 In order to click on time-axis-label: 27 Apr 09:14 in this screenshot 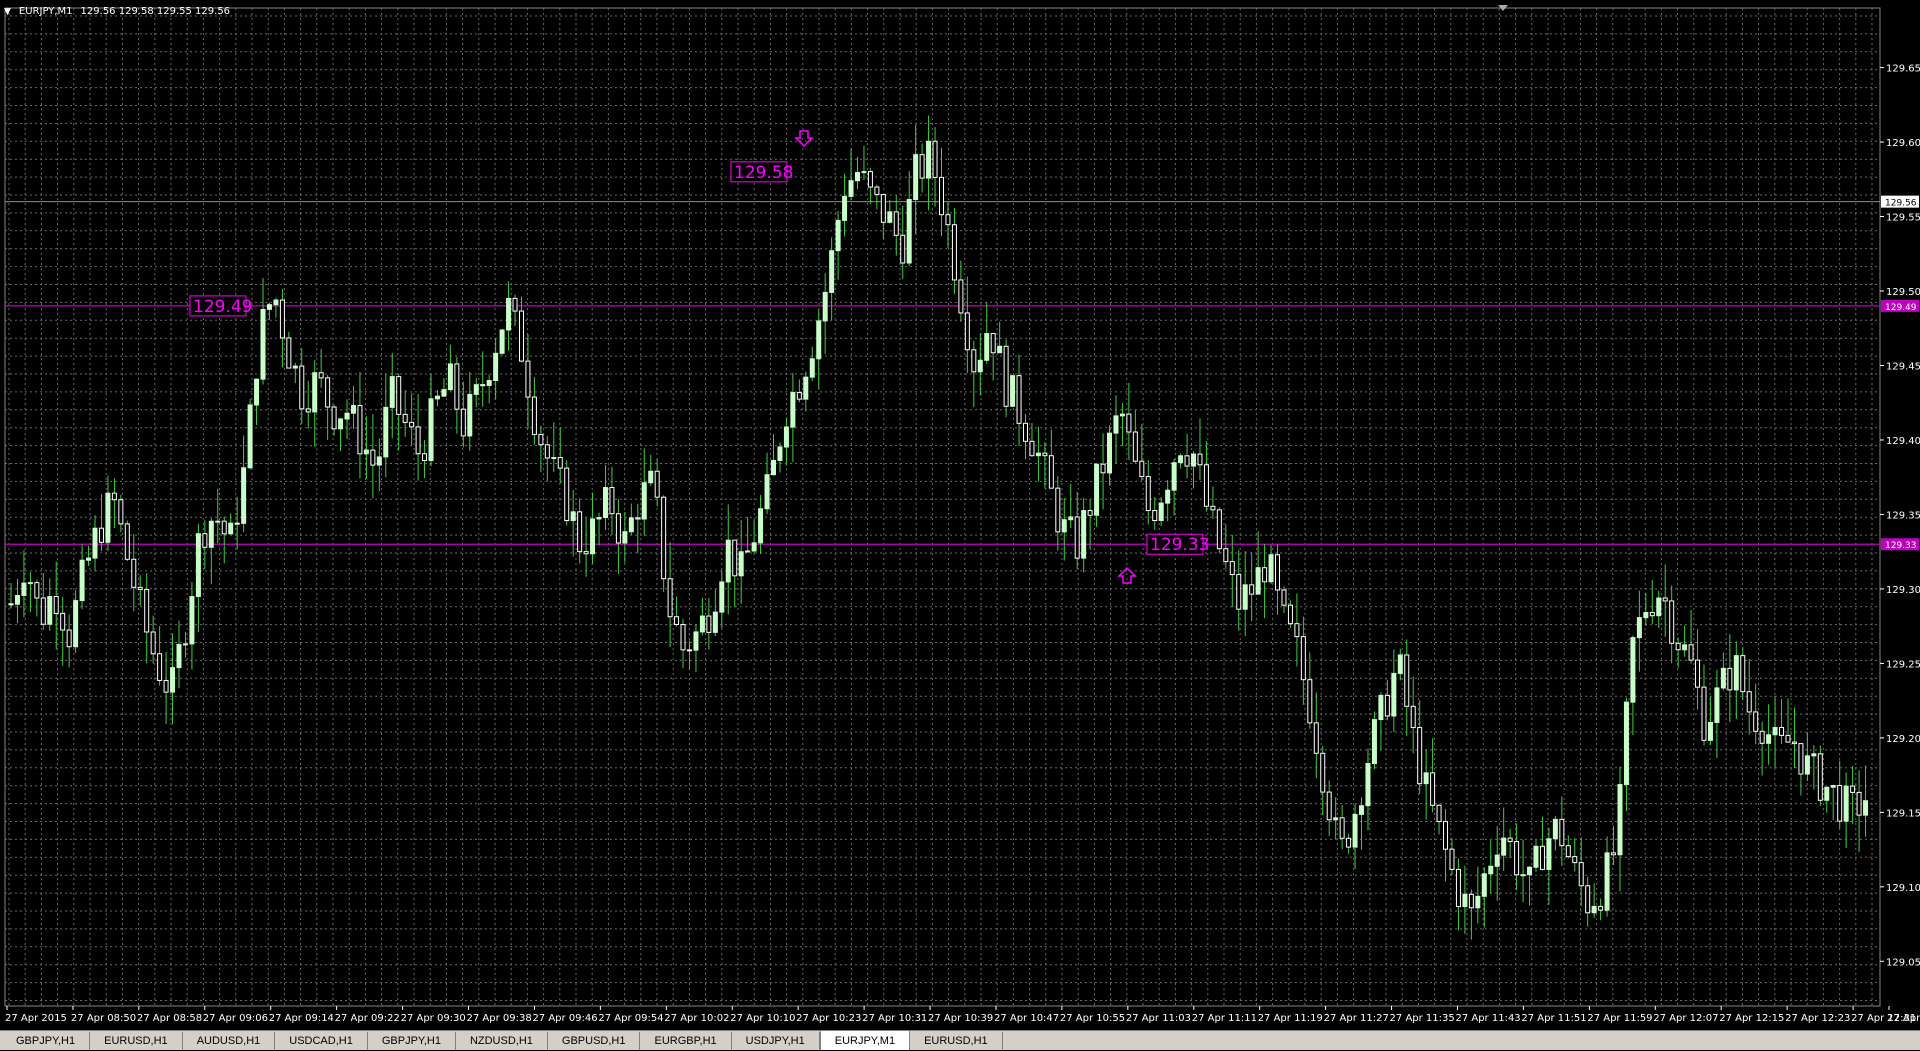, I will do `click(301, 1018)`.